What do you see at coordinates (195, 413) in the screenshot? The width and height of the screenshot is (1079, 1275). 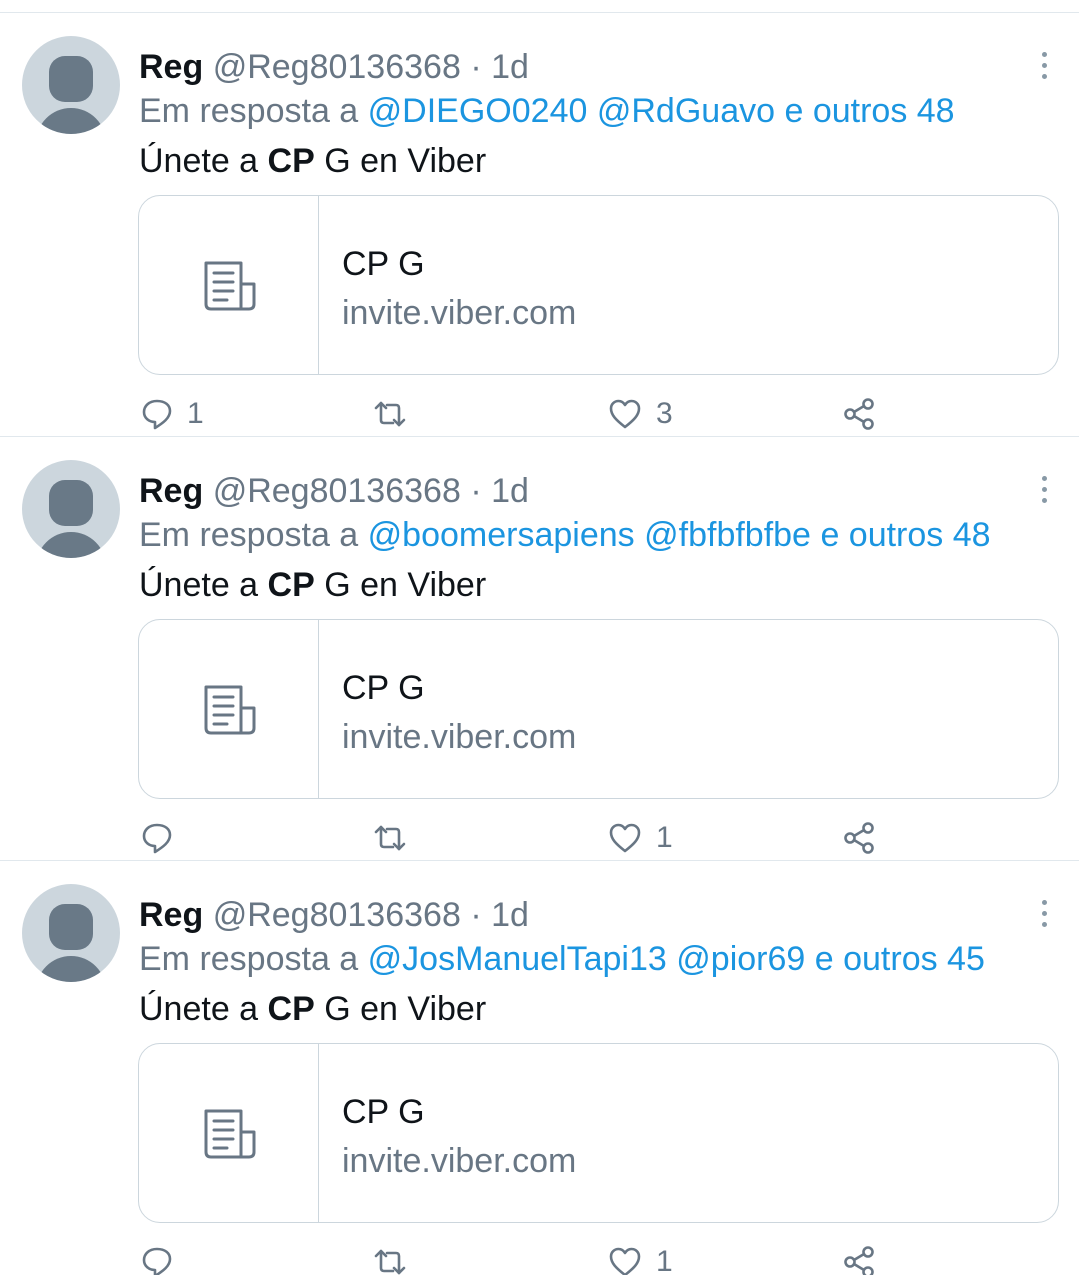 I see `reply-count: 1` at bounding box center [195, 413].